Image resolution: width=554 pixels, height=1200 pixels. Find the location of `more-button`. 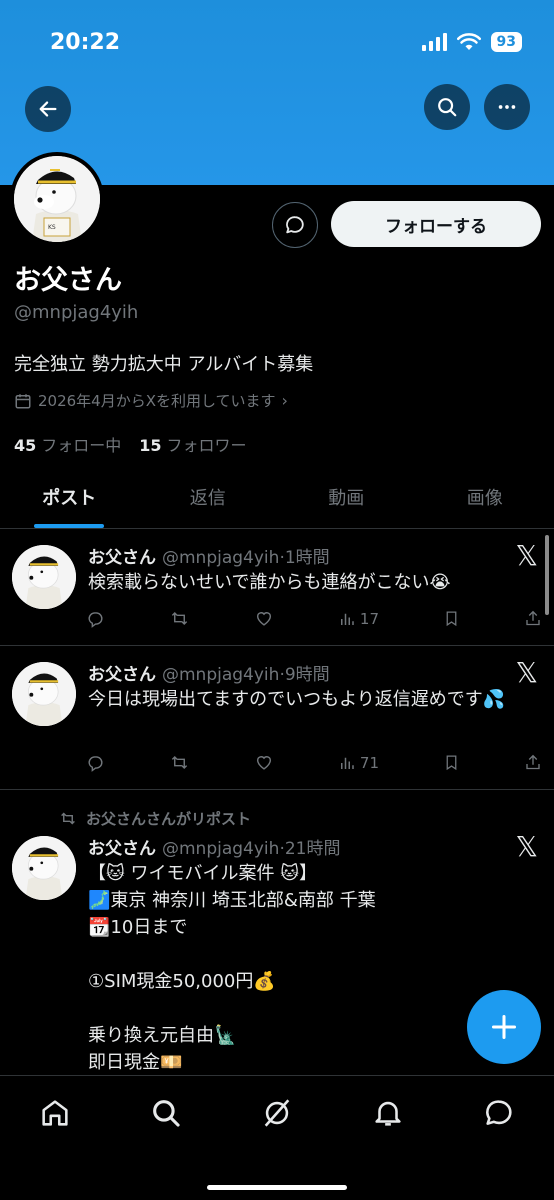

more-button is located at coordinates (507, 107).